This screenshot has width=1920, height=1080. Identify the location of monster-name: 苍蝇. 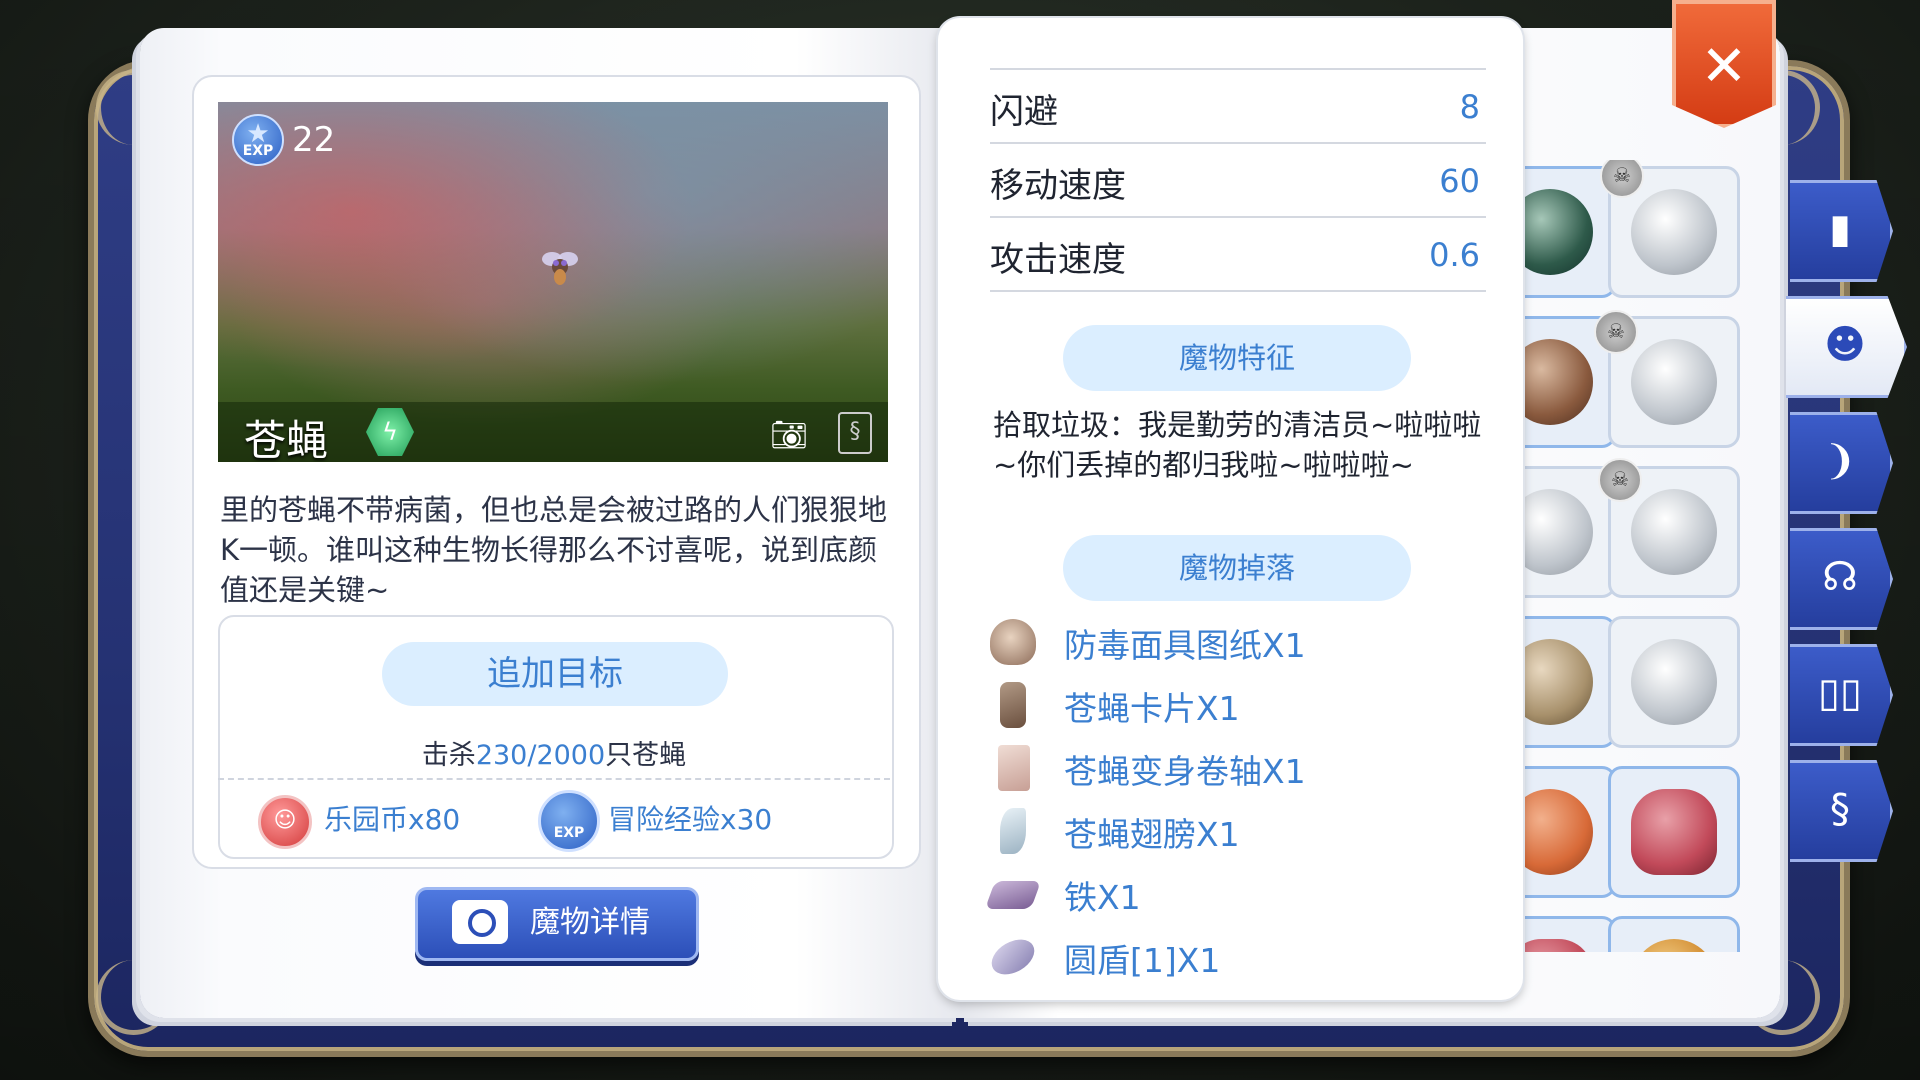
(286, 439).